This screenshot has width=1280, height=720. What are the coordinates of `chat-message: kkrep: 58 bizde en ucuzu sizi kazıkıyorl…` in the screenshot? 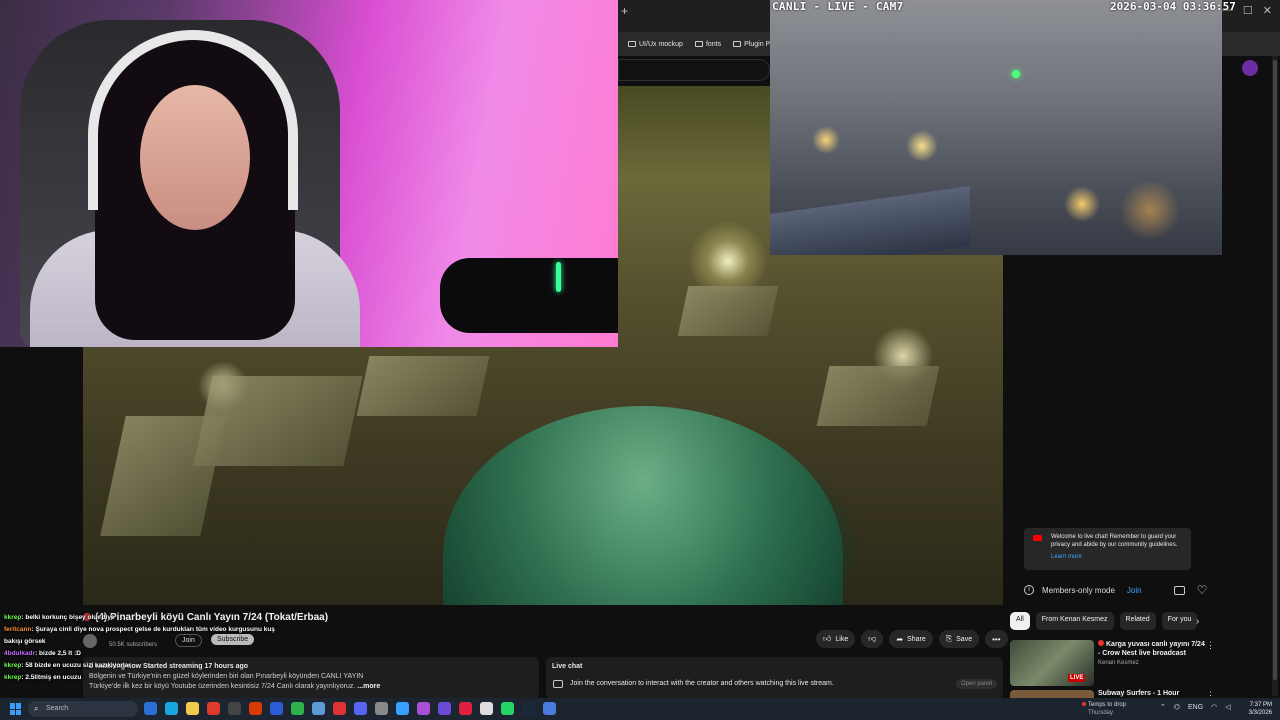 It's located at (67, 665).